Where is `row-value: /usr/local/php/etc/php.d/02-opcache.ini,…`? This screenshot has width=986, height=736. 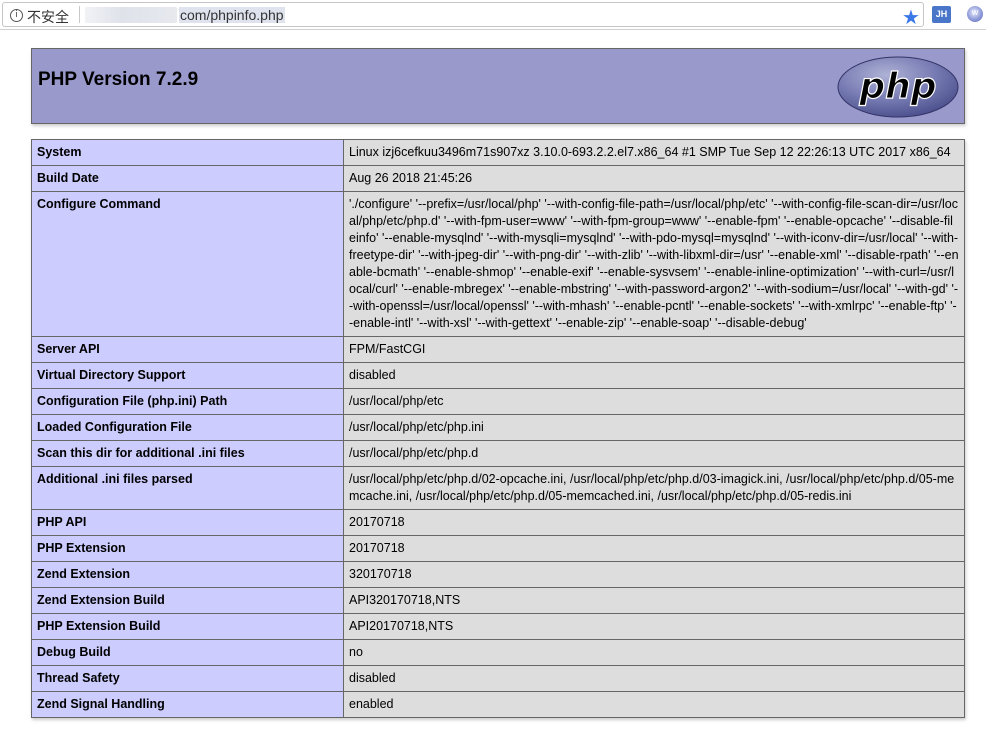 row-value: /usr/local/php/etc/php.d/02-opcache.ini,… is located at coordinates (654, 488).